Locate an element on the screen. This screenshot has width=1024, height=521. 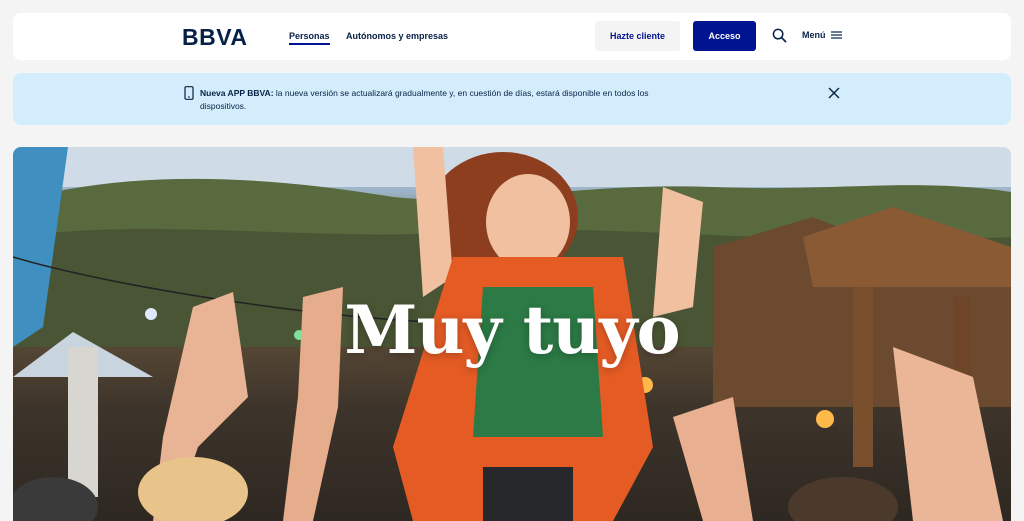
nav-personas: Personas is located at coordinates (309, 38).